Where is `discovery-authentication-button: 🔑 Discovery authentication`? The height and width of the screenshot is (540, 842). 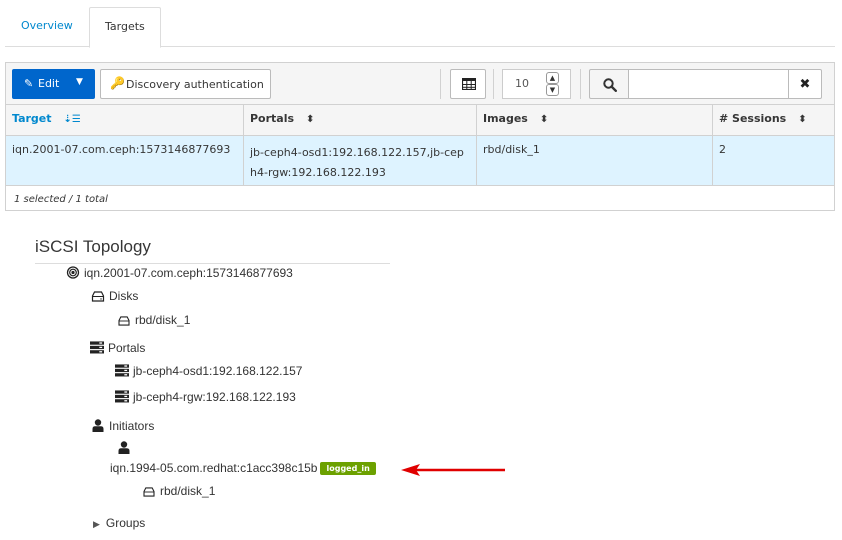
discovery-authentication-button: 🔑 Discovery authentication is located at coordinates (185, 84).